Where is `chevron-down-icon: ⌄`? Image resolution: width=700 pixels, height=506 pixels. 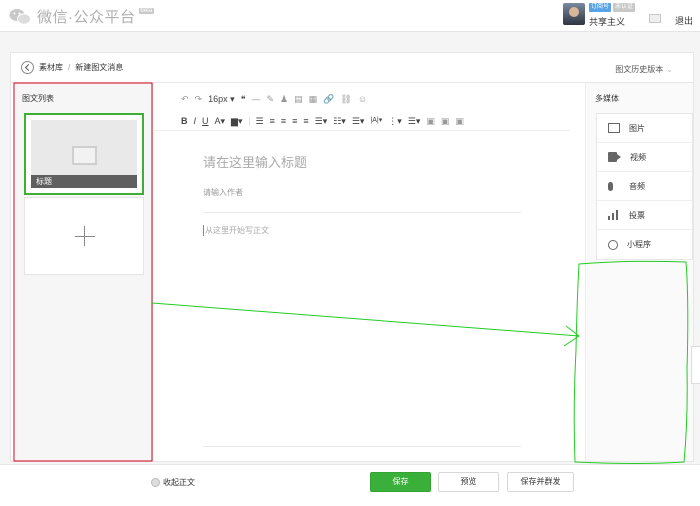
chevron-down-icon: ⌄ is located at coordinates (669, 69).